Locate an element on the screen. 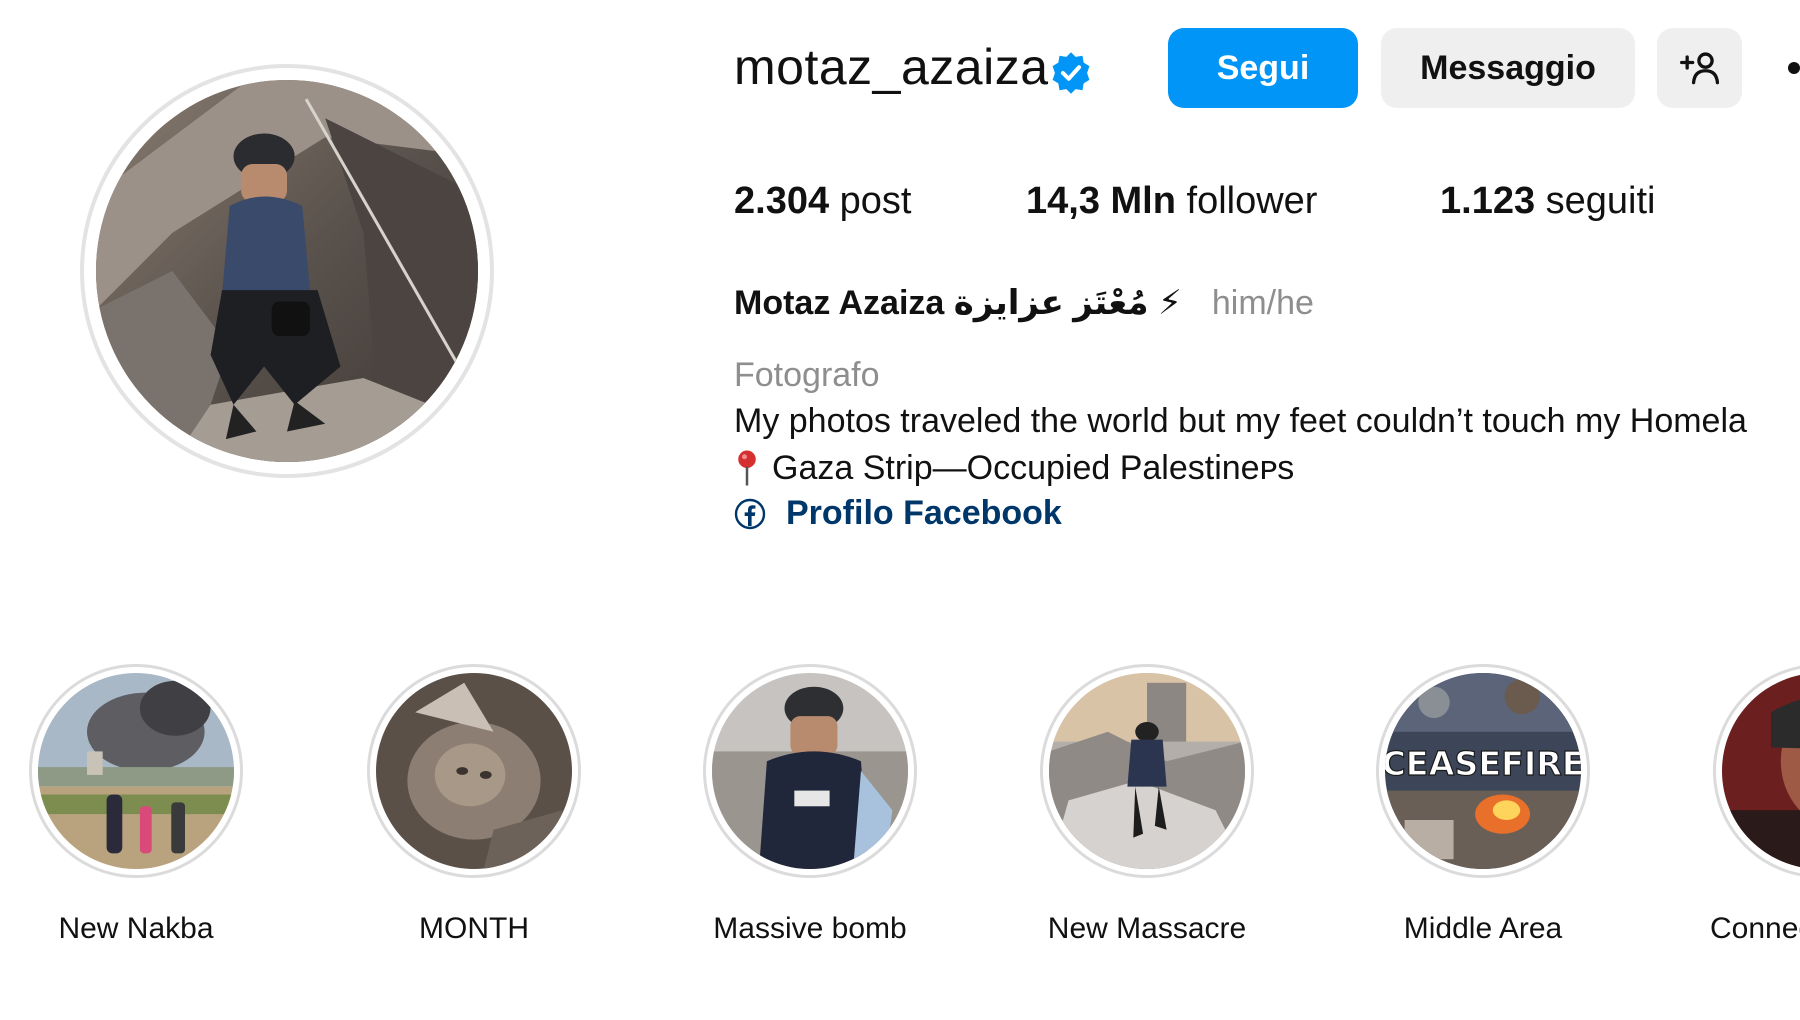 Image resolution: width=1800 pixels, height=1020 pixels. profile-avatar-ring is located at coordinates (287, 271).